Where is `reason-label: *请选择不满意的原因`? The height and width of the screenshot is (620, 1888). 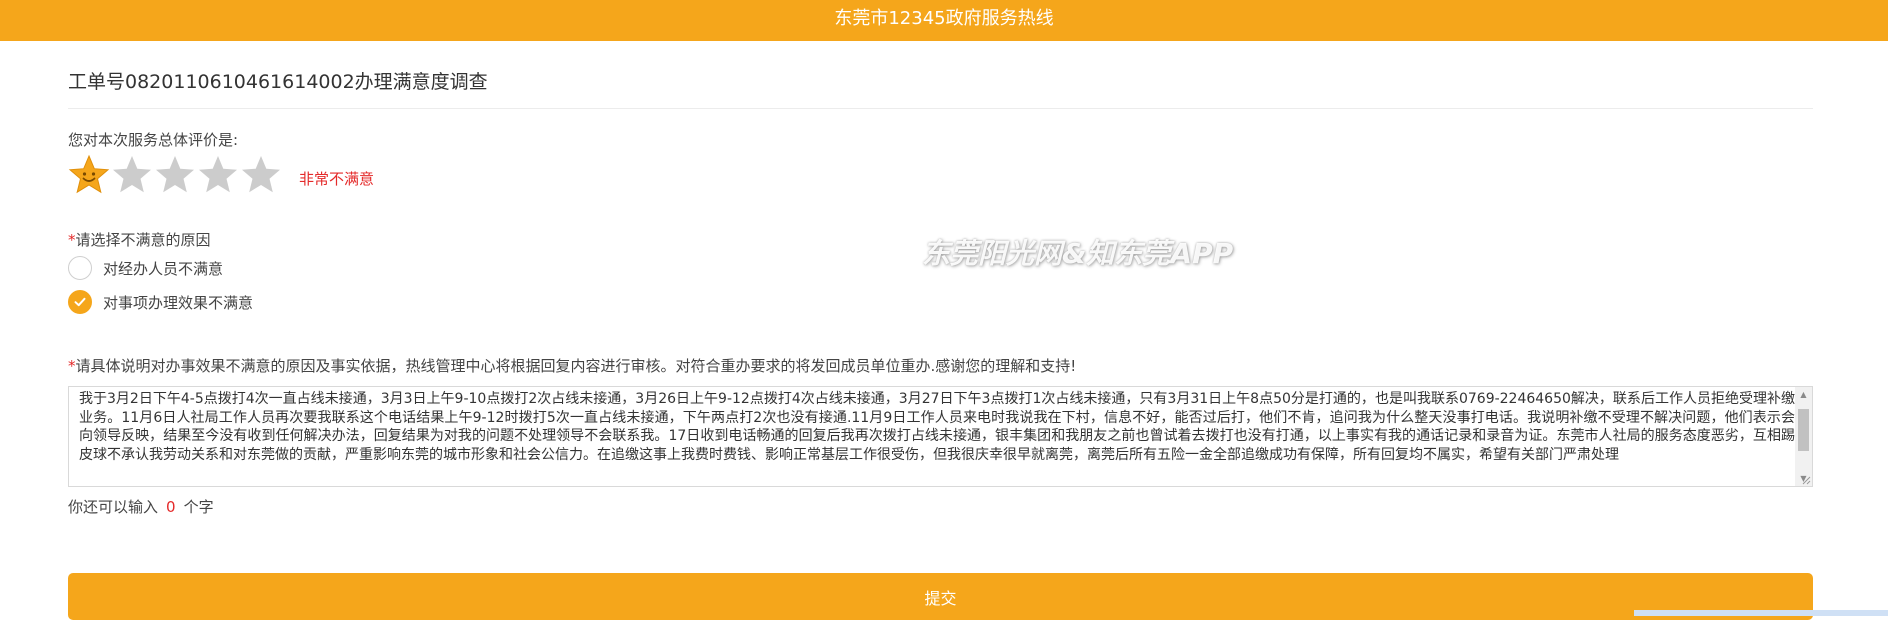
reason-label: *请选择不满意的原因 is located at coordinates (139, 239).